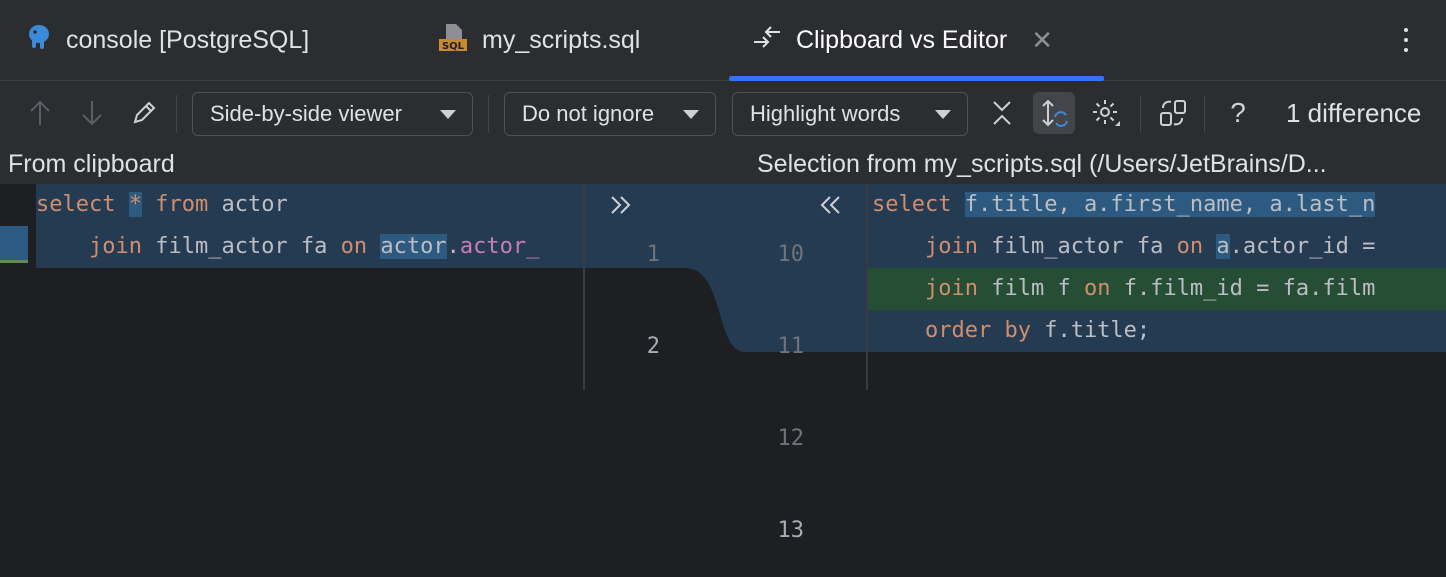  Describe the element at coordinates (39, 40) in the screenshot. I see `postgresql-elephant-icon` at that location.